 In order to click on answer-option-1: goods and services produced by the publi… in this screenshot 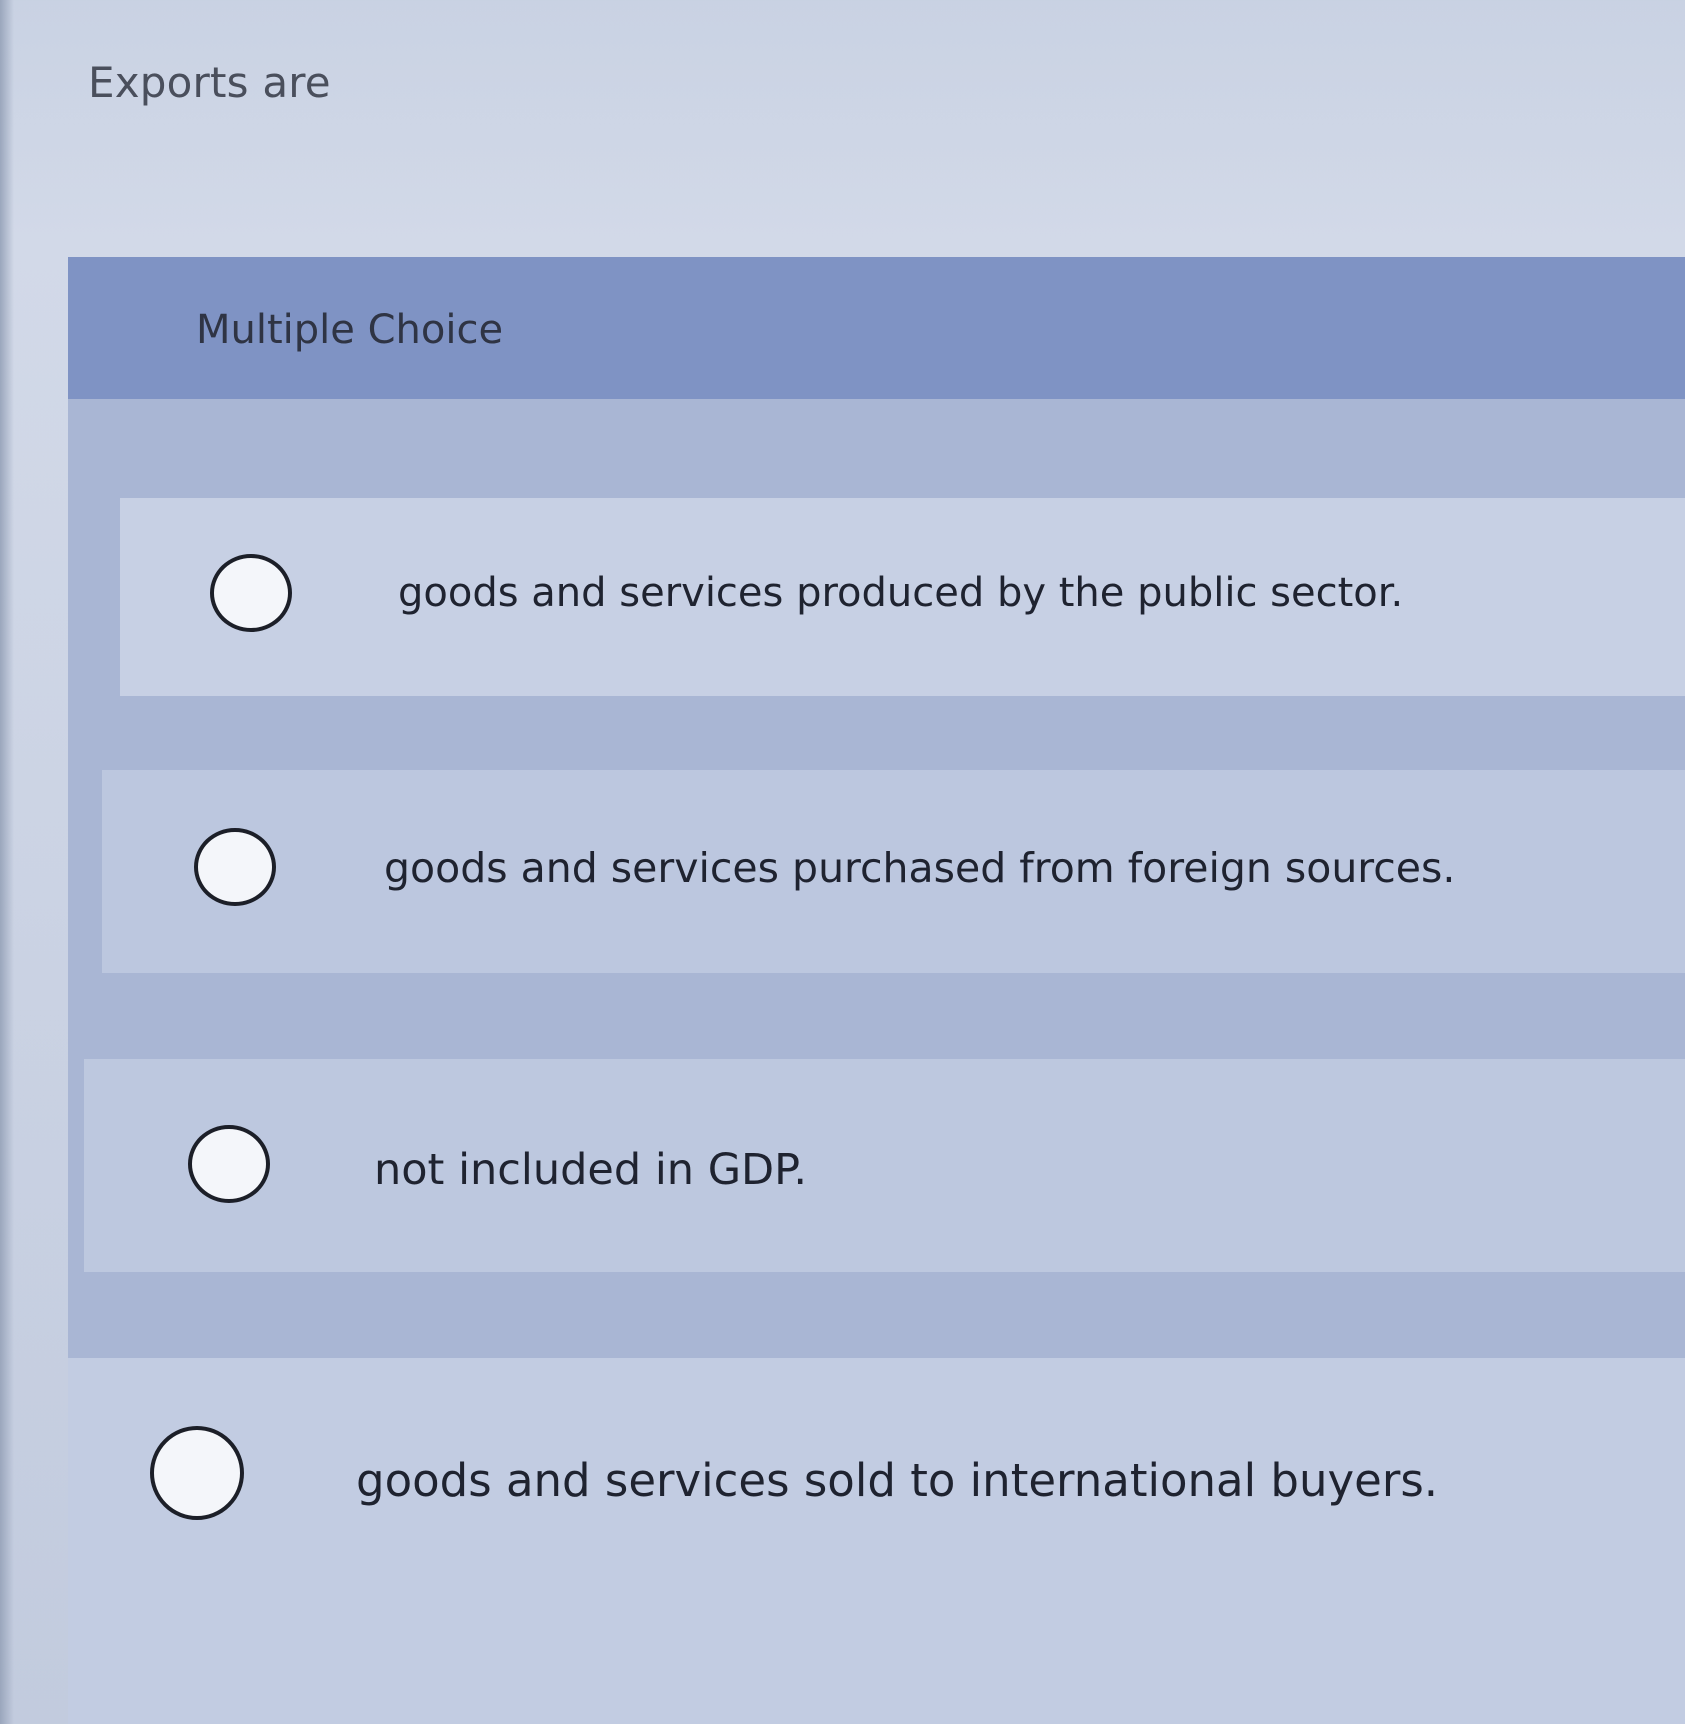, I will do `click(902, 597)`.